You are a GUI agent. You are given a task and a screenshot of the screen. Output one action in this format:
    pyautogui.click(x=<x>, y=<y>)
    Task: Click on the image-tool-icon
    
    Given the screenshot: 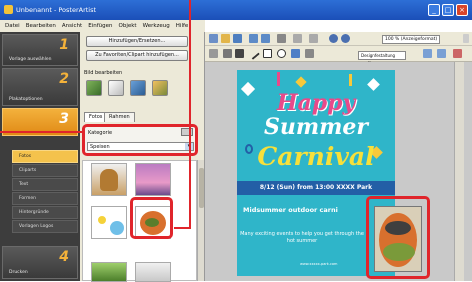 What is the action you would take?
    pyautogui.click(x=295, y=53)
    